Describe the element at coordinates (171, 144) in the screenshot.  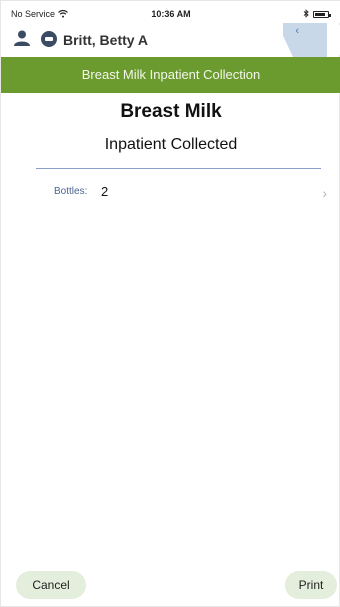
I see `section-subheading: Inpatient Collected` at that location.